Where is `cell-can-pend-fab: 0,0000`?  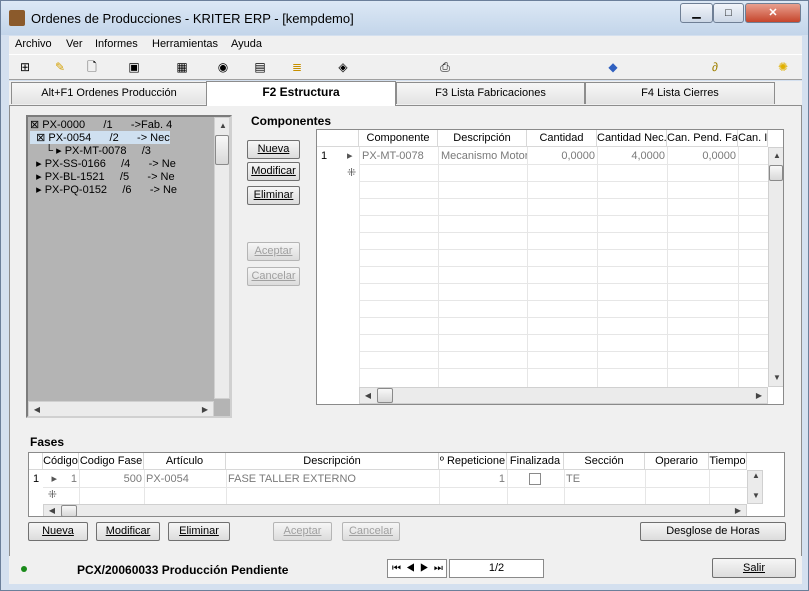 cell-can-pend-fab: 0,0000 is located at coordinates (703, 156).